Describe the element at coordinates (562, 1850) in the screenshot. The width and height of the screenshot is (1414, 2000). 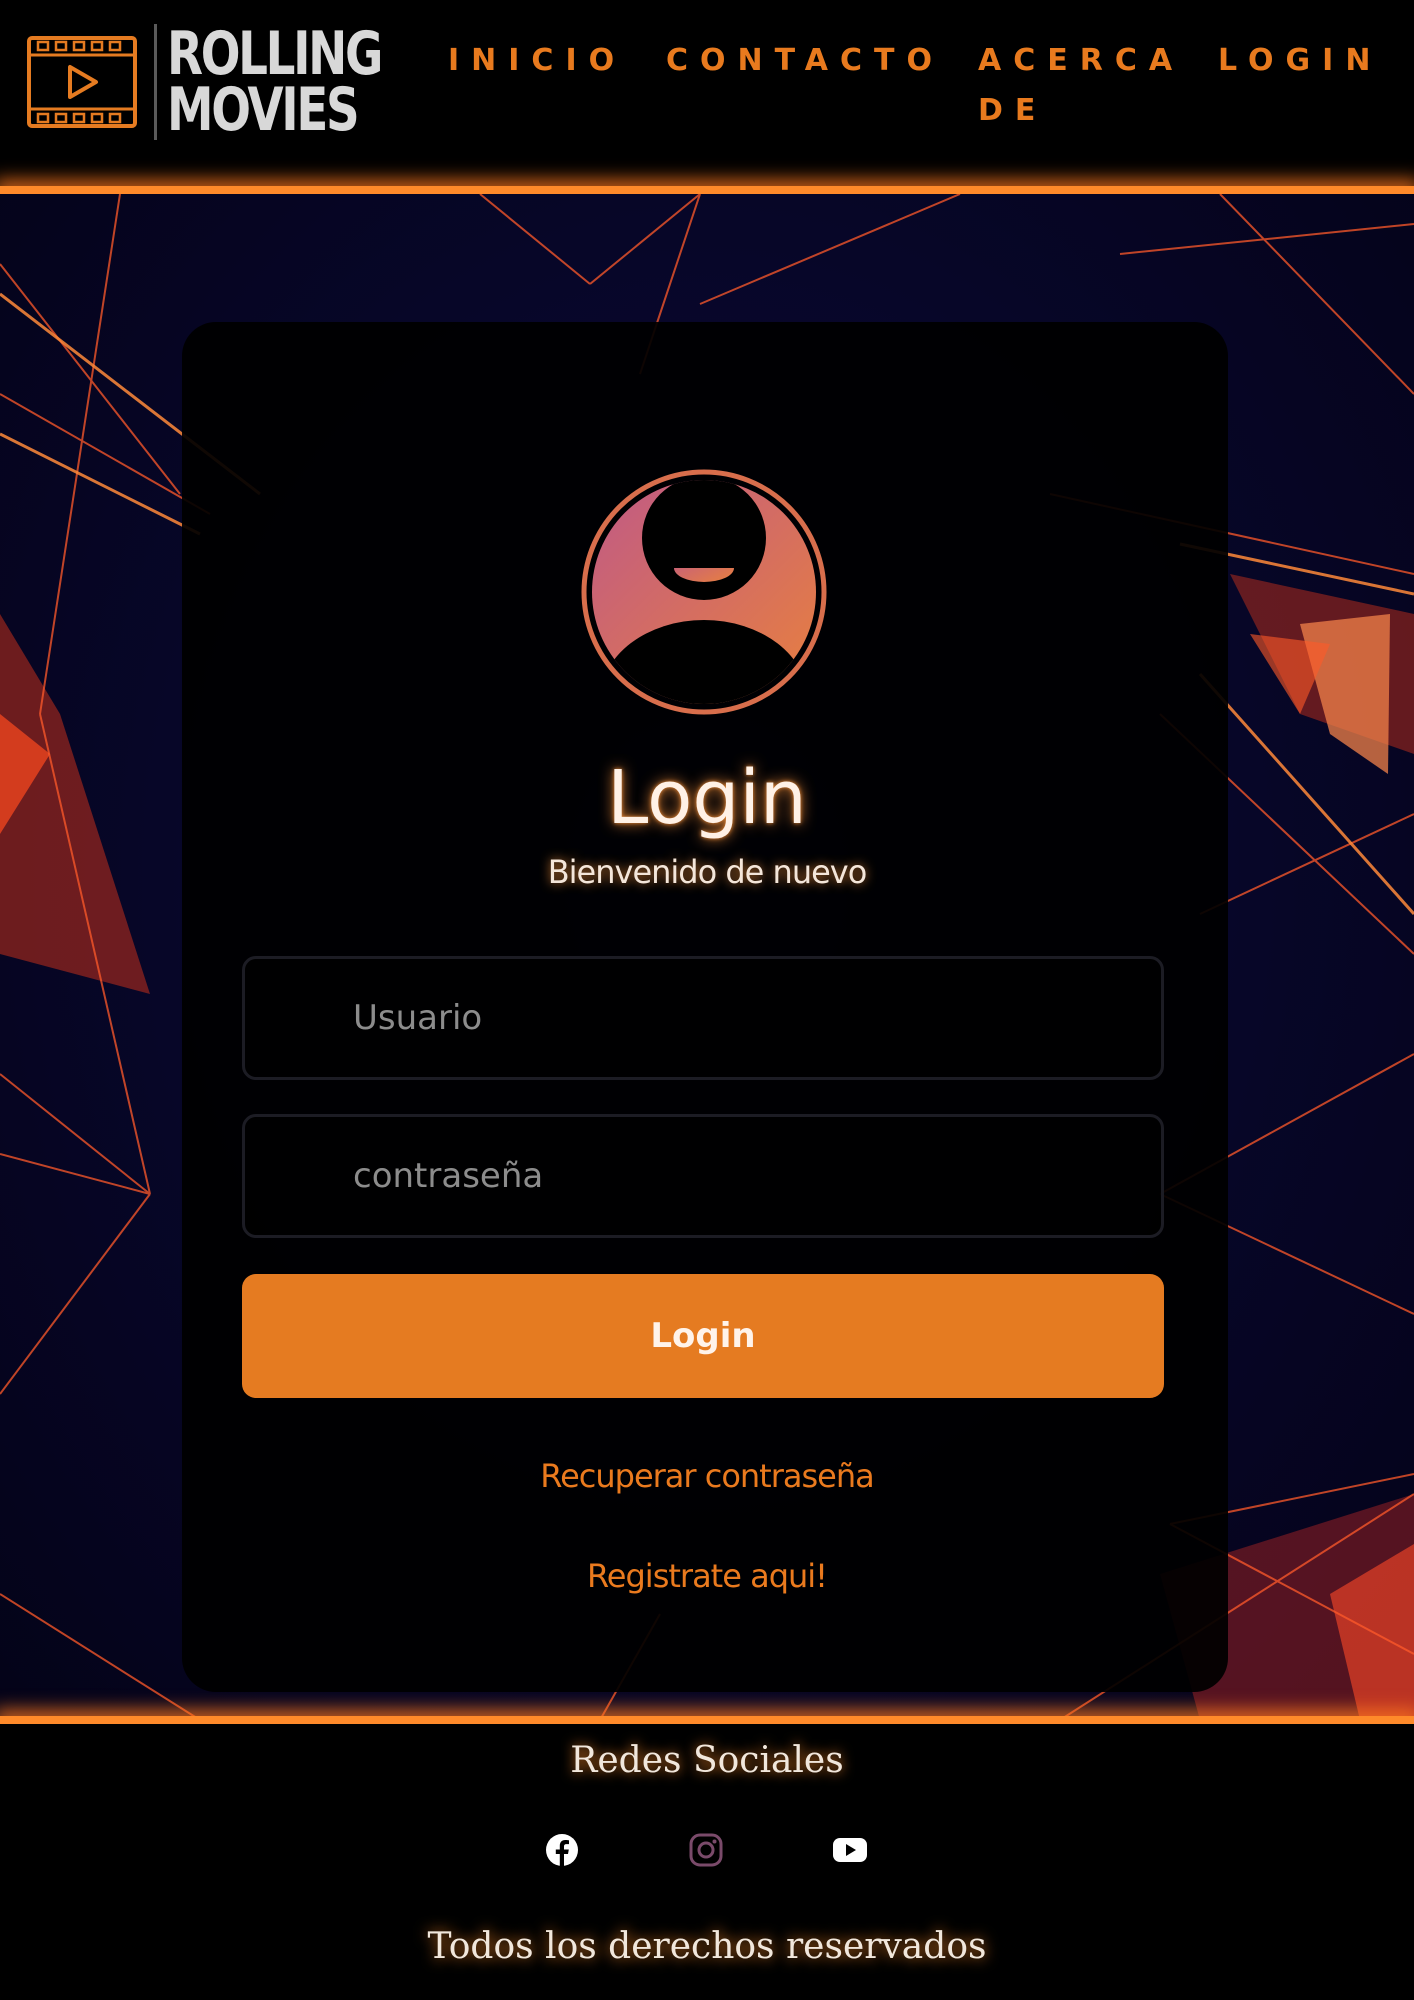
I see `facebook-icon` at that location.